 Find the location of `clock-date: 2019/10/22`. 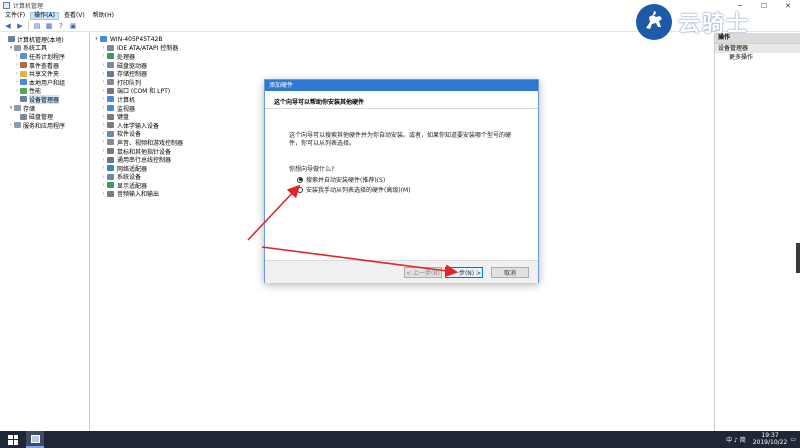

clock-date: 2019/10/22 is located at coordinates (770, 442).